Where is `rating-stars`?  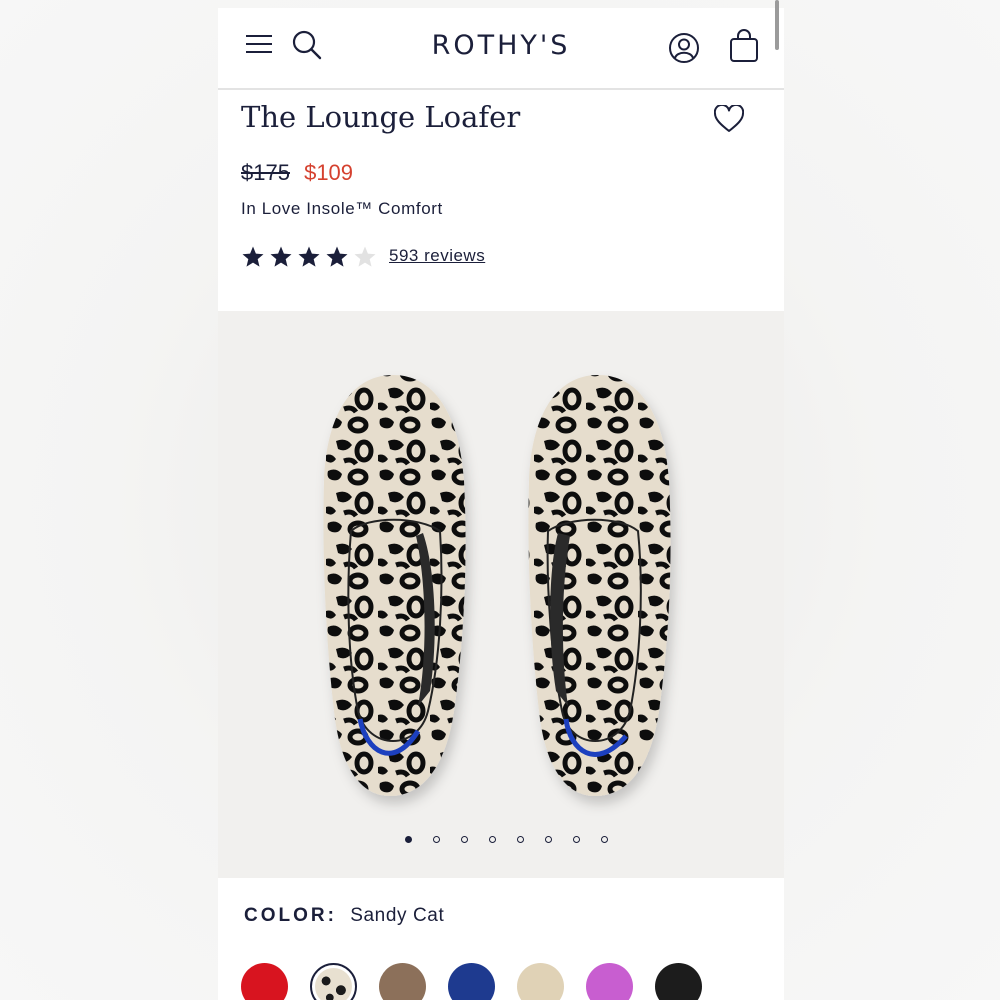
rating-stars is located at coordinates (309, 257).